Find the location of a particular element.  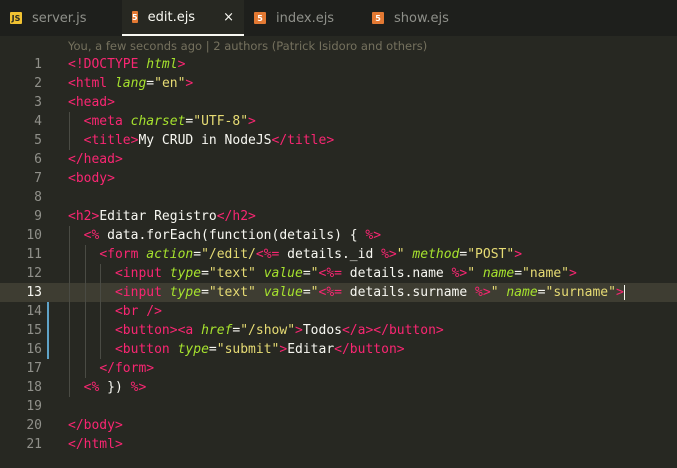

tab-server-js: JS server.js is located at coordinates (61, 18).